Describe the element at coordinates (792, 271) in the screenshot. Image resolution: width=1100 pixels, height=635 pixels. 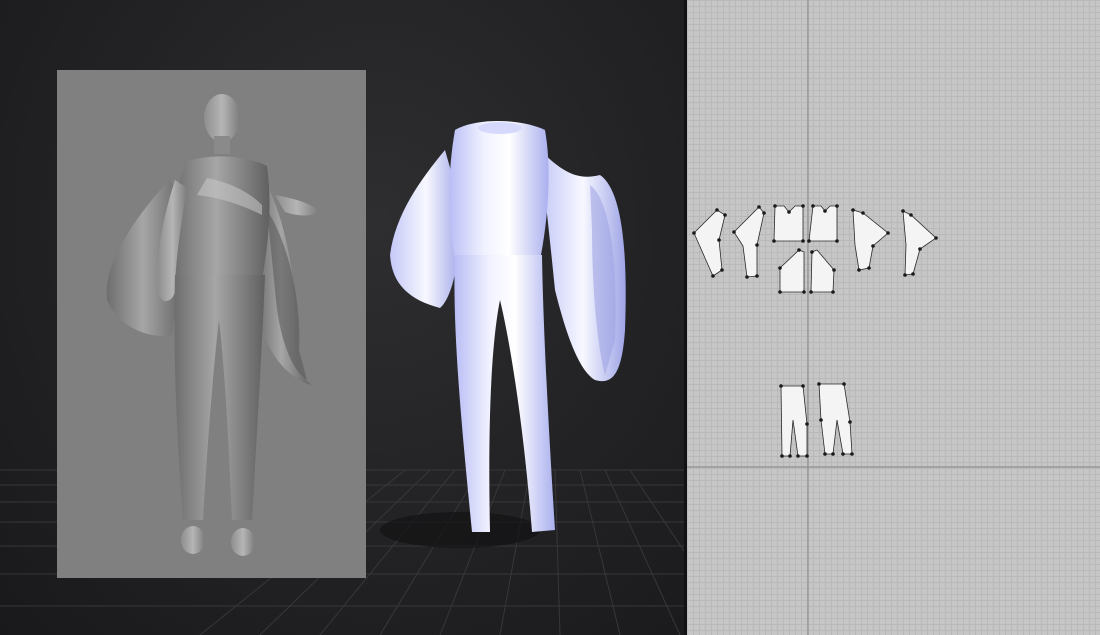
I see `pattern-piece-bodice-lower-left` at that location.